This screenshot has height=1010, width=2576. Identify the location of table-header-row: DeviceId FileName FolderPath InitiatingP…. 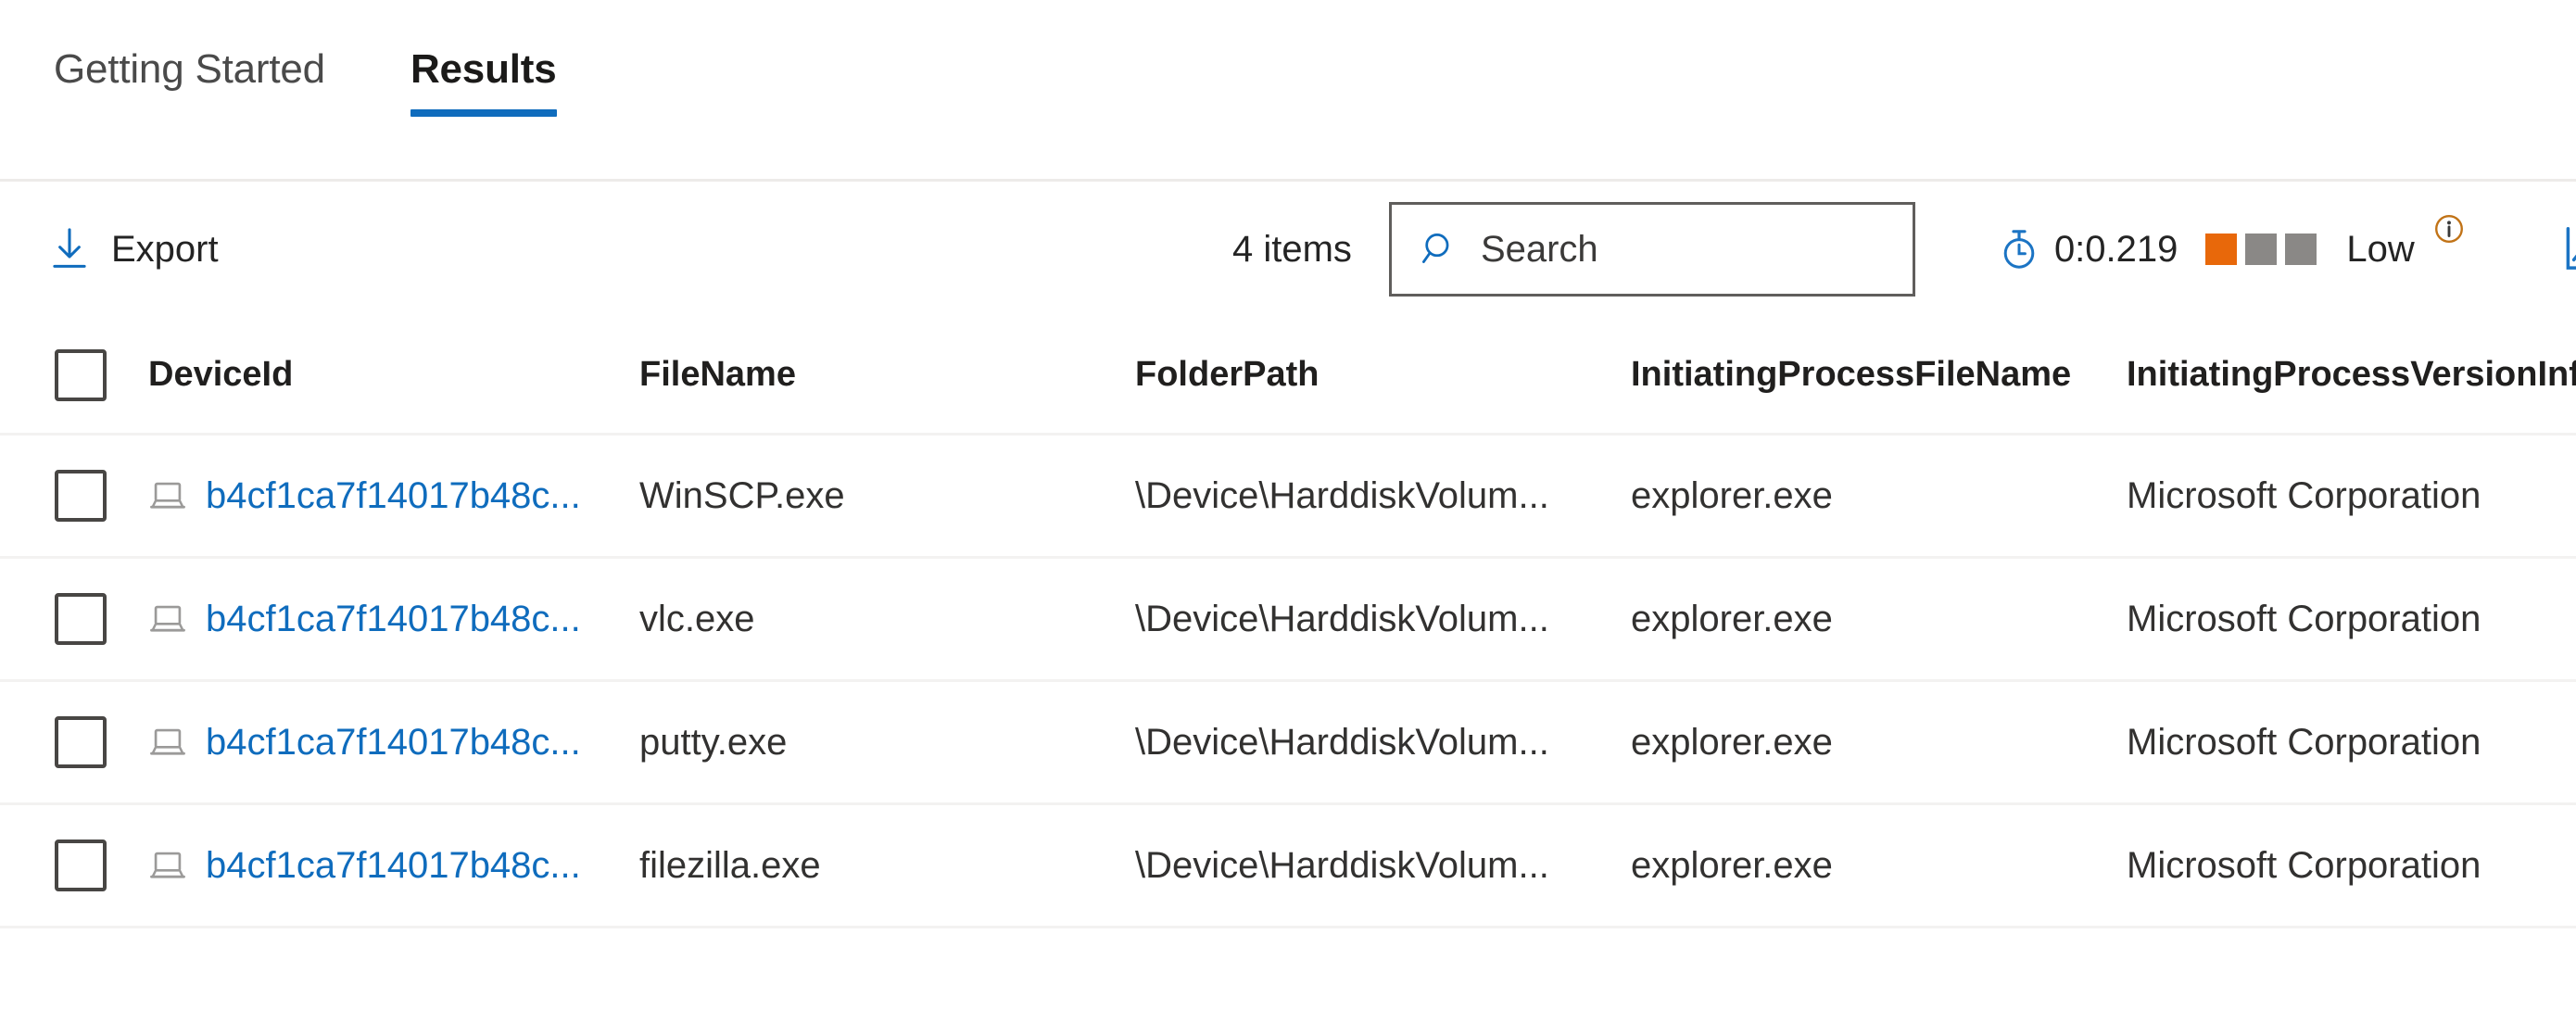
(1288, 377).